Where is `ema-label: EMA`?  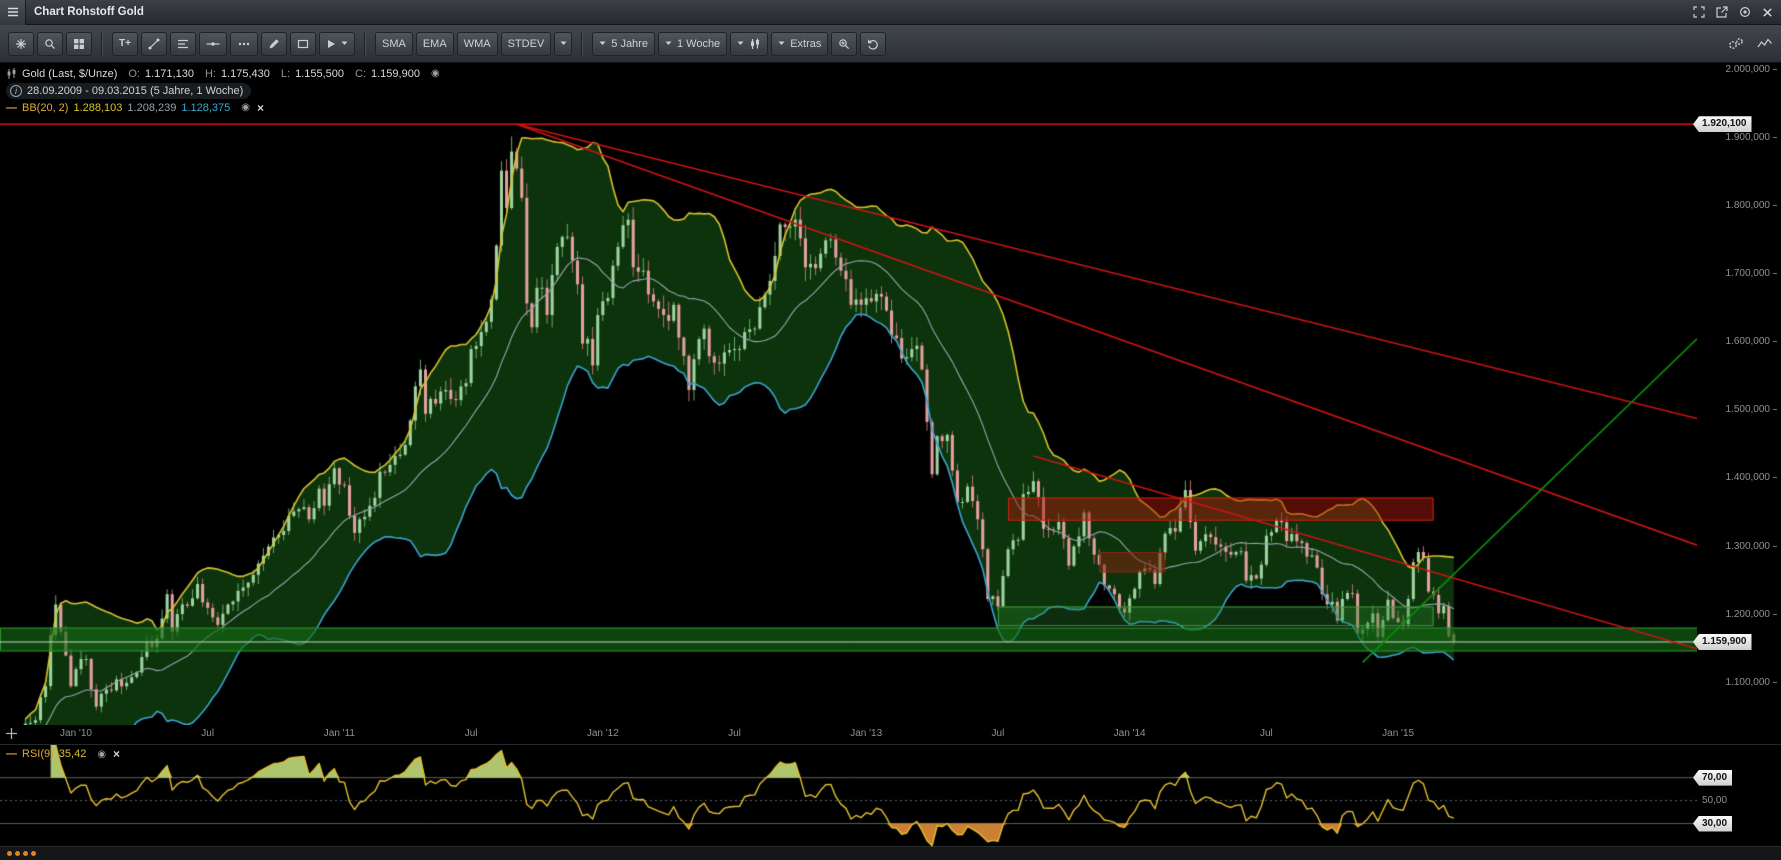
ema-label: EMA is located at coordinates (434, 43).